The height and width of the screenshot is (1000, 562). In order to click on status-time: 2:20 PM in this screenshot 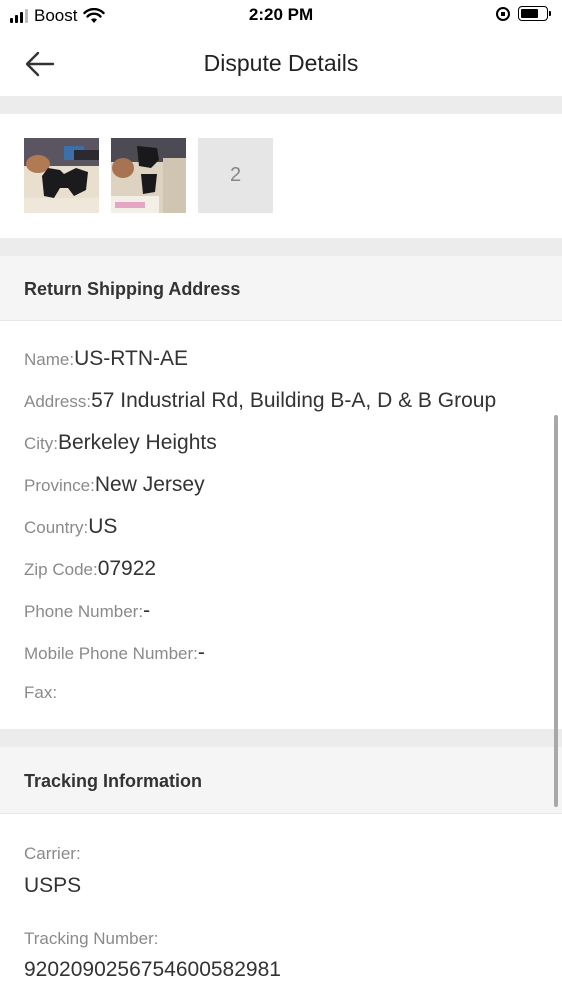, I will do `click(281, 14)`.